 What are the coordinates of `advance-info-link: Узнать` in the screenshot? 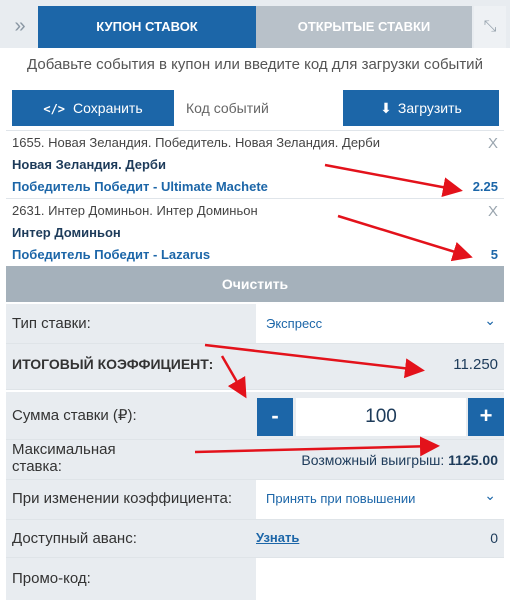 It's located at (277, 537).